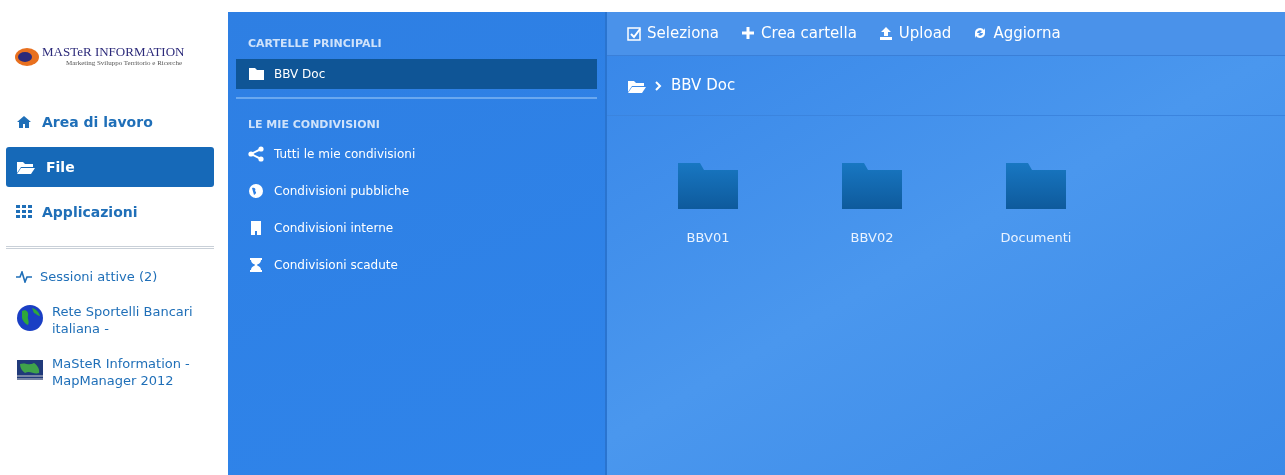  What do you see at coordinates (416, 265) in the screenshot?
I see `folder-nav-item: Condivisioni scadute` at bounding box center [416, 265].